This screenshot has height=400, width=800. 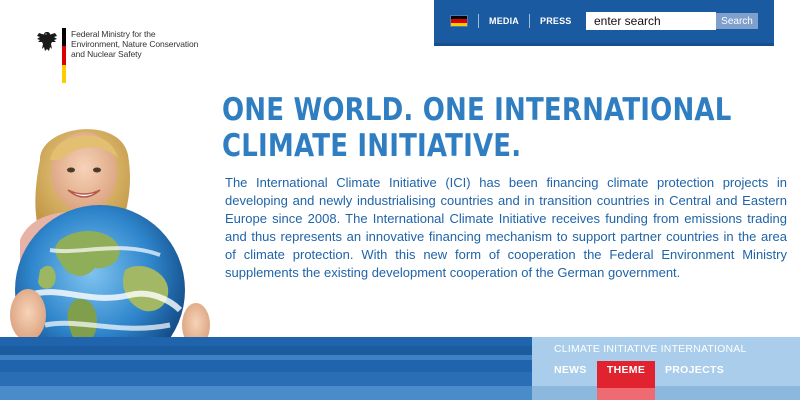 What do you see at coordinates (666, 393) in the screenshot?
I see `bottom-nav-stripe` at bounding box center [666, 393].